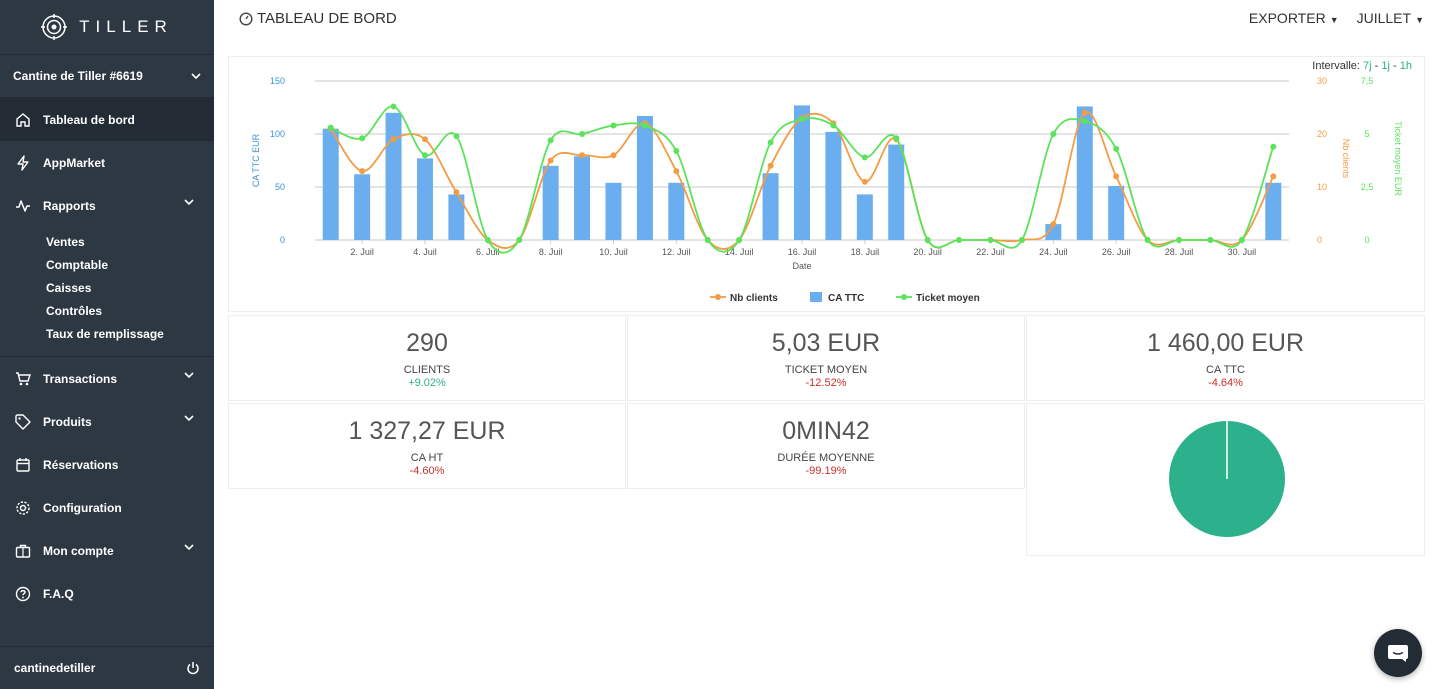 This screenshot has height=689, width=1436. Describe the element at coordinates (89, 119) in the screenshot. I see `sidebar-item-label: Tableau de bord` at that location.